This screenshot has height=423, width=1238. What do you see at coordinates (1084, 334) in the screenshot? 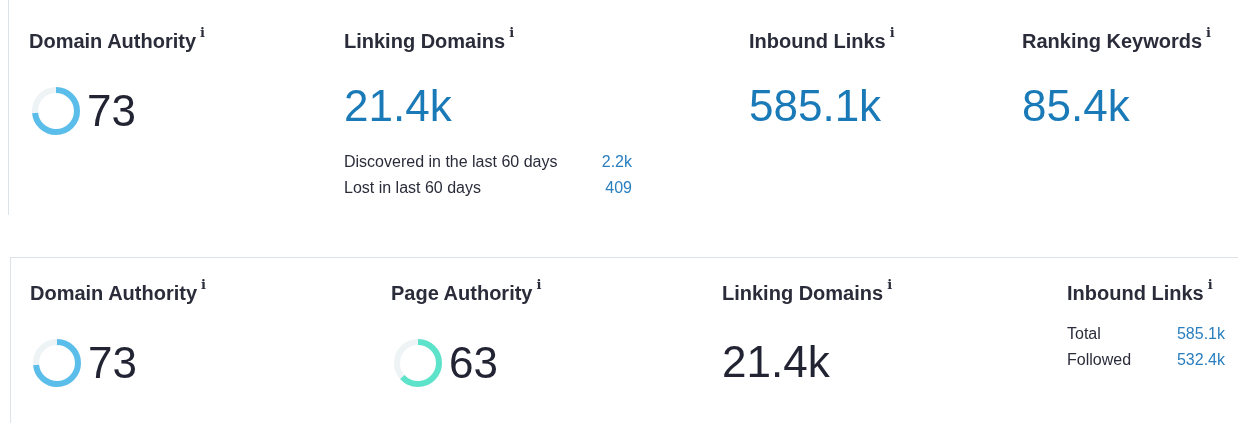
I see `detail-label: Total` at bounding box center [1084, 334].